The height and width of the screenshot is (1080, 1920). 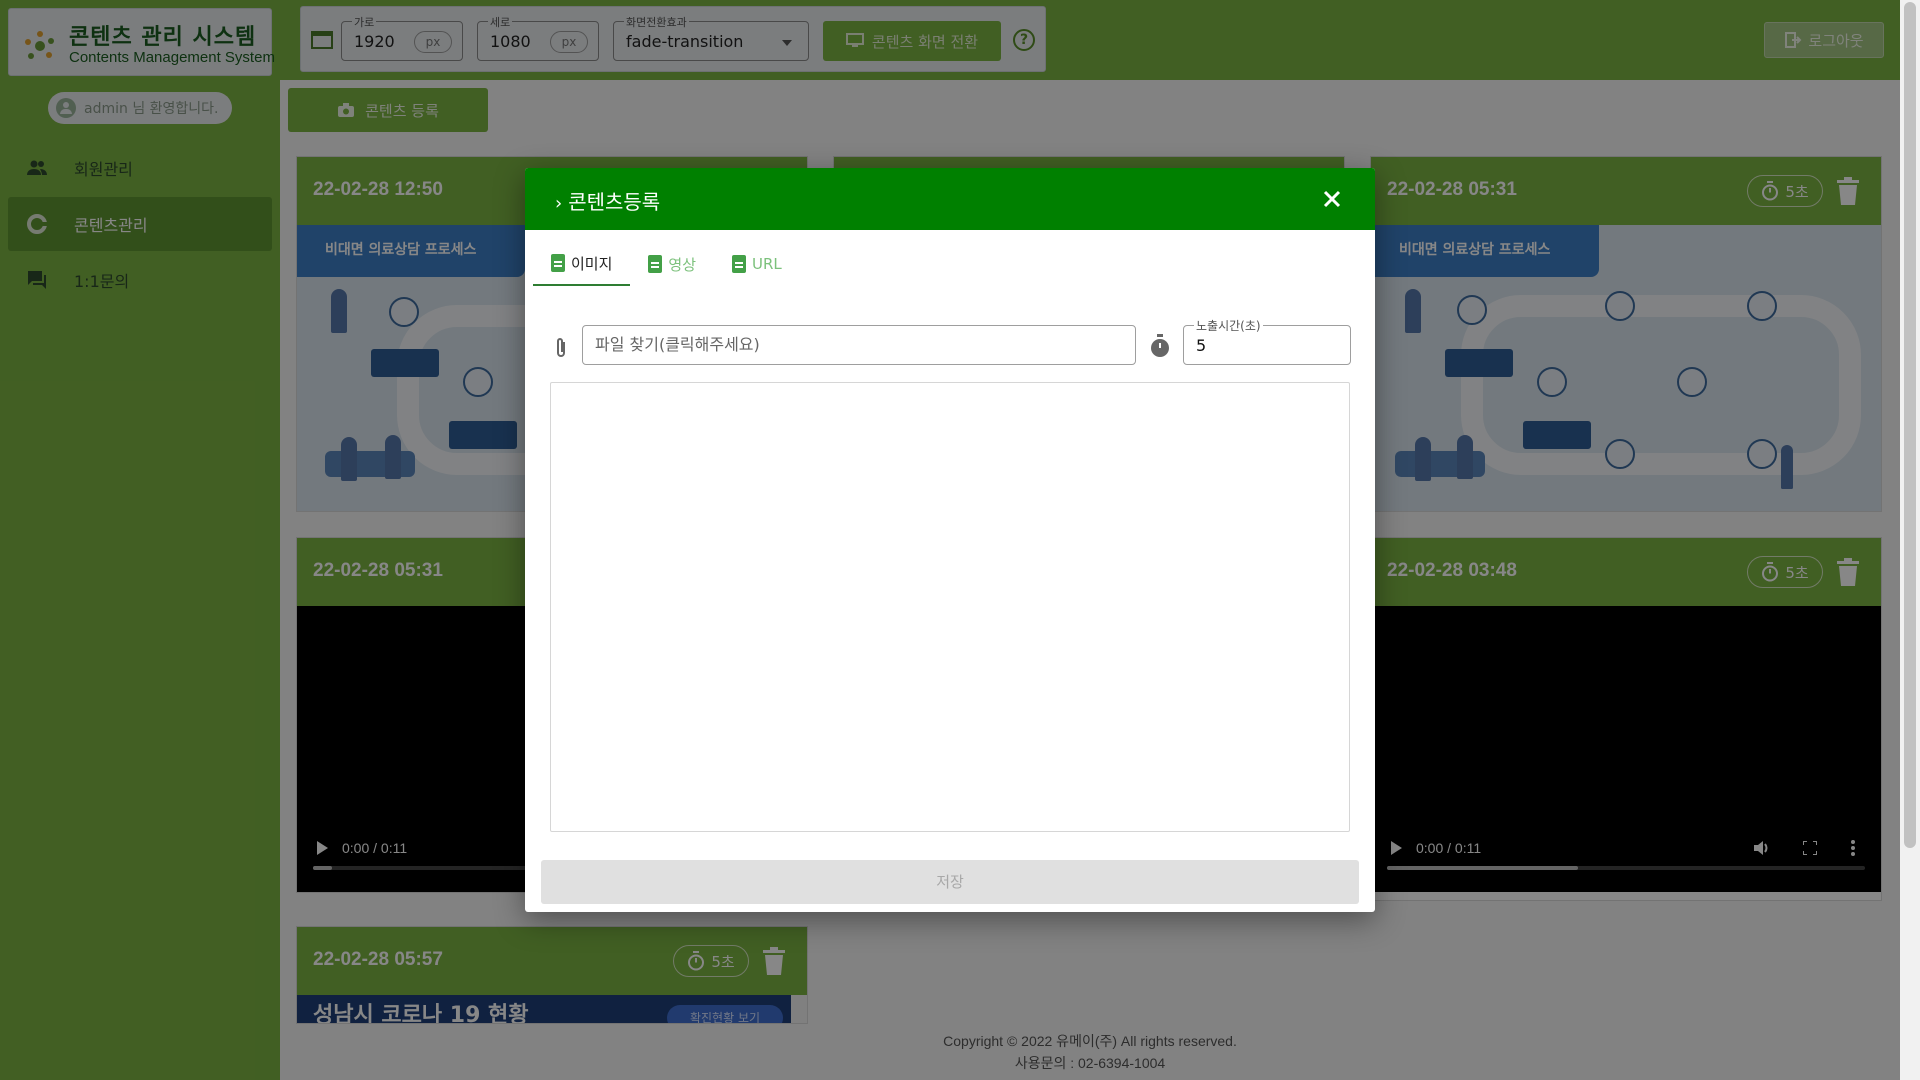 What do you see at coordinates (1160, 345) in the screenshot?
I see `stopwatch-icon` at bounding box center [1160, 345].